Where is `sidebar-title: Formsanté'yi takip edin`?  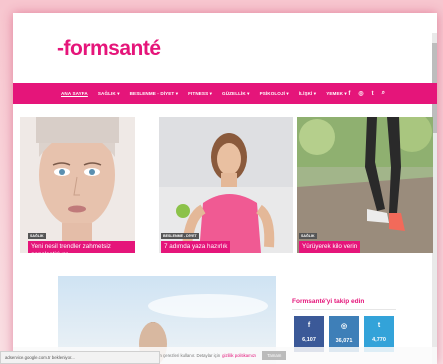
sidebar-title: Formsanté'yi takip edin is located at coordinates (328, 301).